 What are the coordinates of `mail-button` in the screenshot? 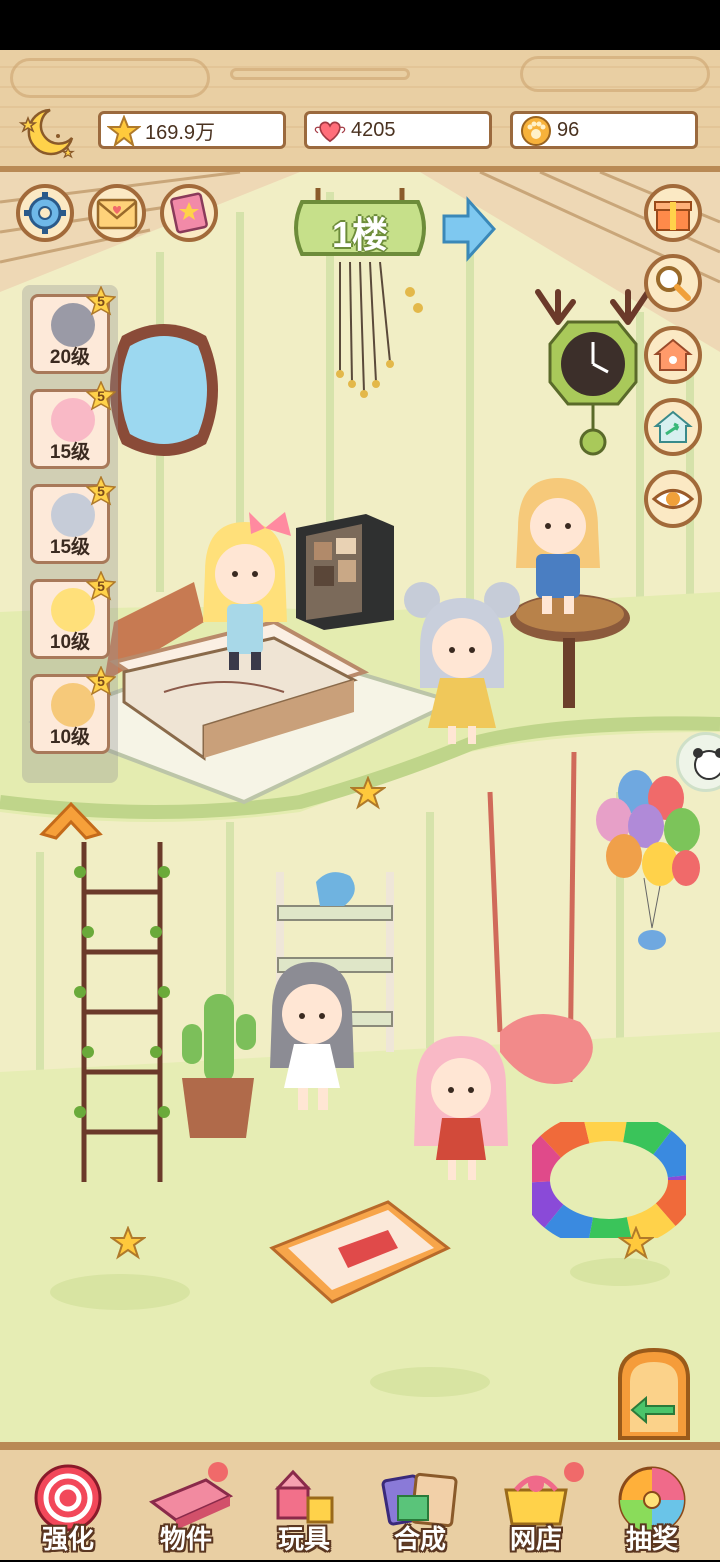 It's located at (117, 213).